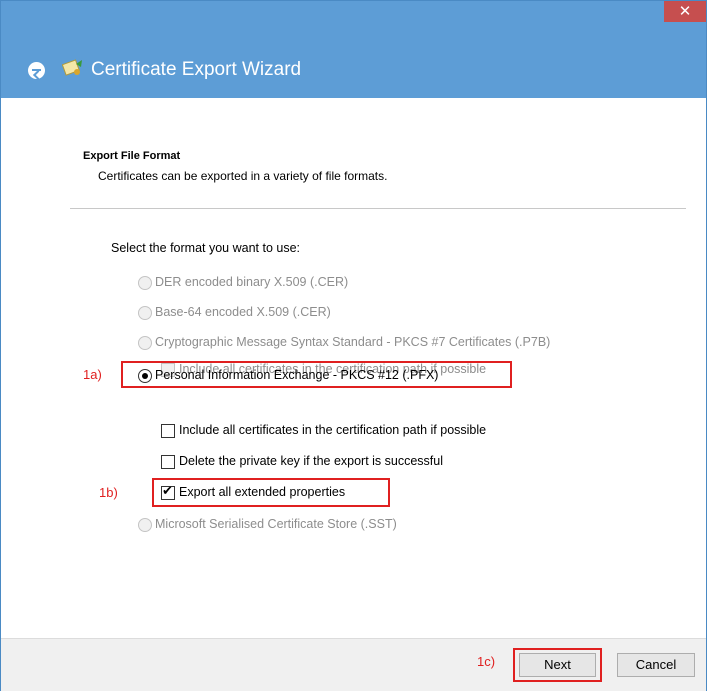 This screenshot has width=707, height=691. I want to click on back-arrow-icon, so click(36, 70).